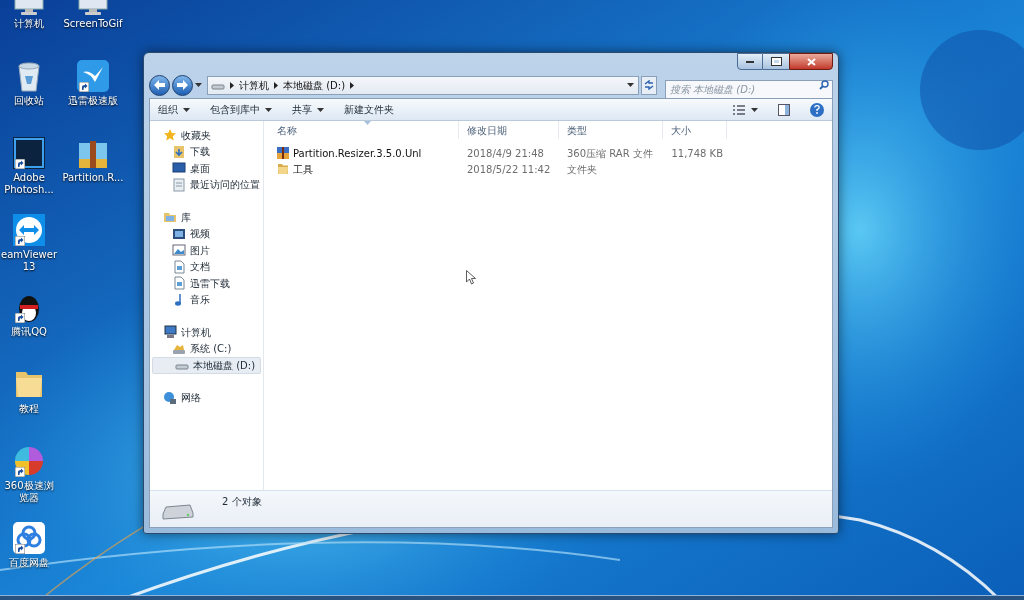  I want to click on nav-item: 视频, so click(206, 233).